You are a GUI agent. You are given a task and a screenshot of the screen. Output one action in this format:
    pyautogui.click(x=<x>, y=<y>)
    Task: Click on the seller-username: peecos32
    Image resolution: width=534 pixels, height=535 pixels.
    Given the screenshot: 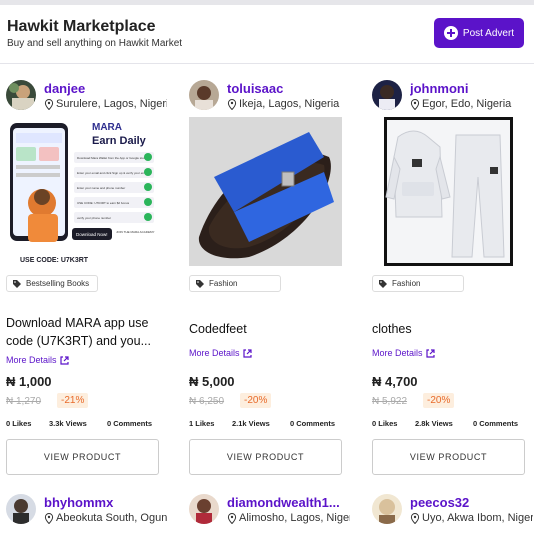 What is the action you would take?
    pyautogui.click(x=470, y=502)
    